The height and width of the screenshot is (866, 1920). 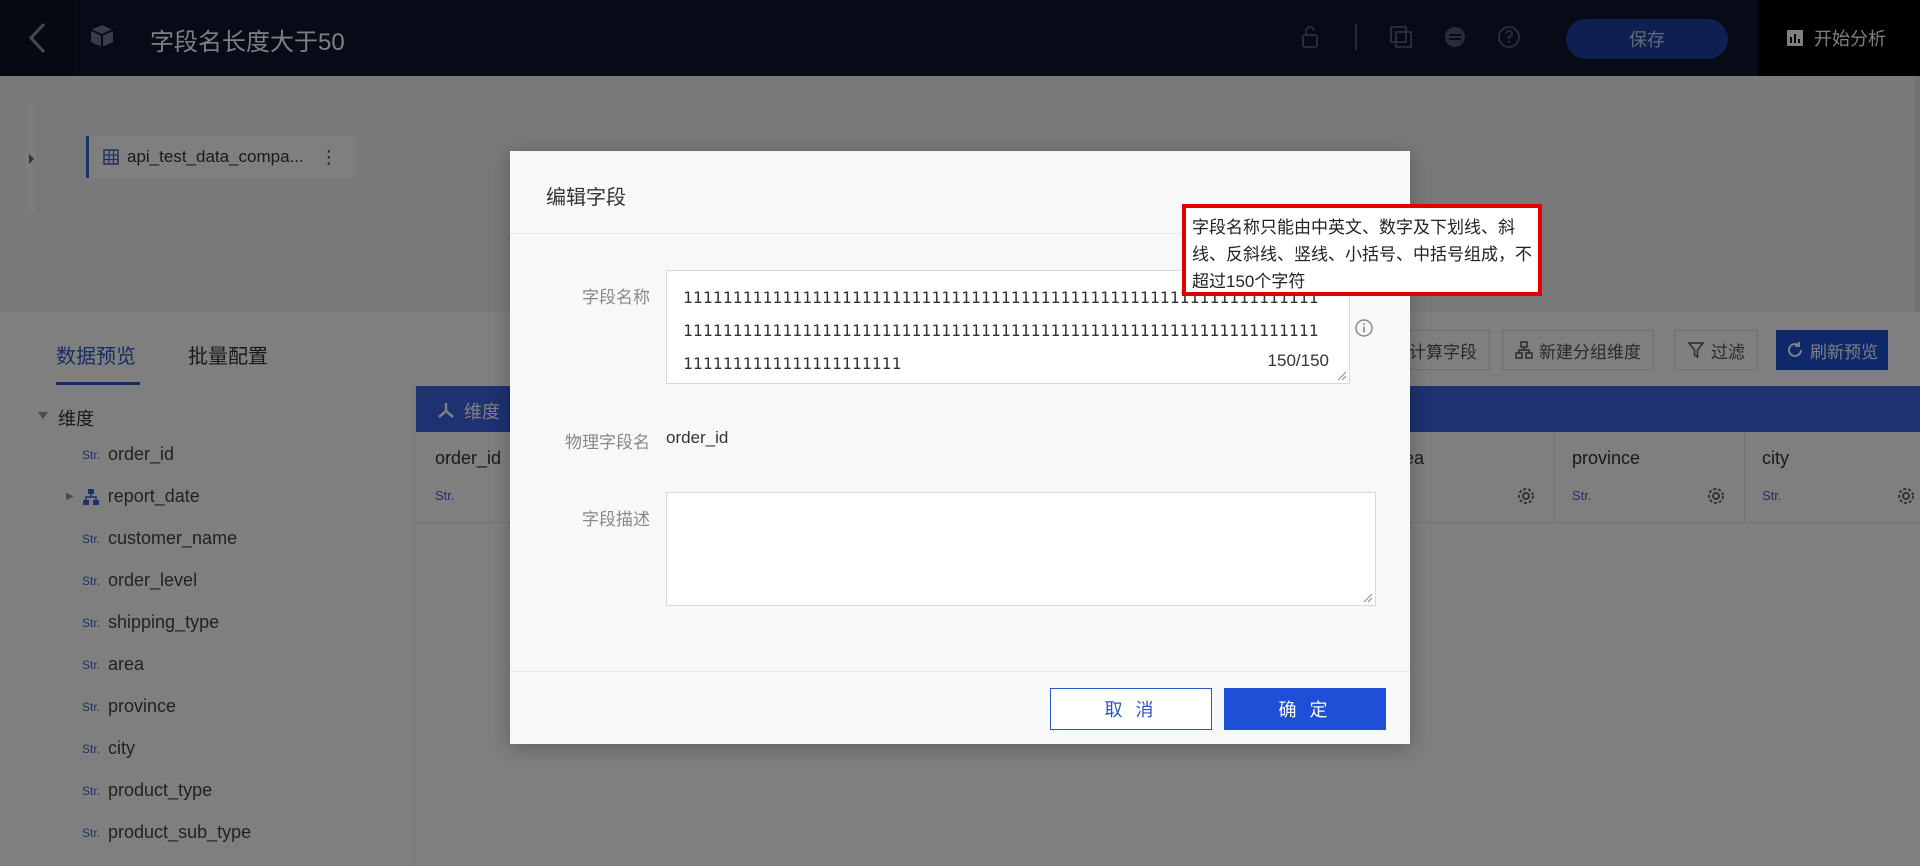 What do you see at coordinates (616, 297) in the screenshot?
I see `field-name-label: 字段名称` at bounding box center [616, 297].